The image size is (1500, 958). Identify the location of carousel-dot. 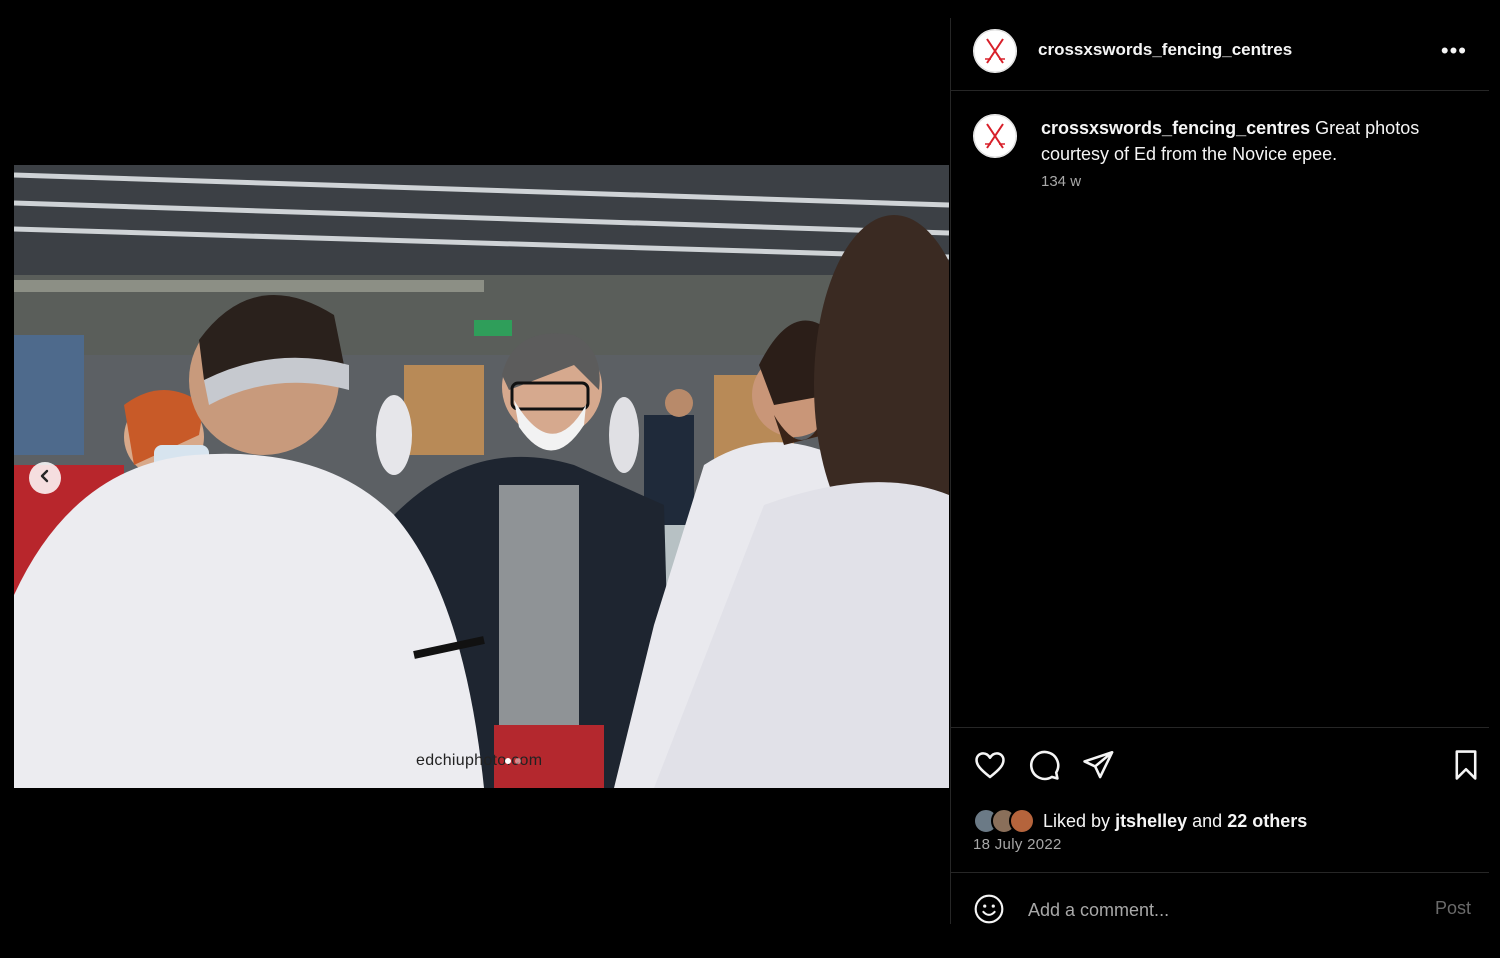
(518, 761).